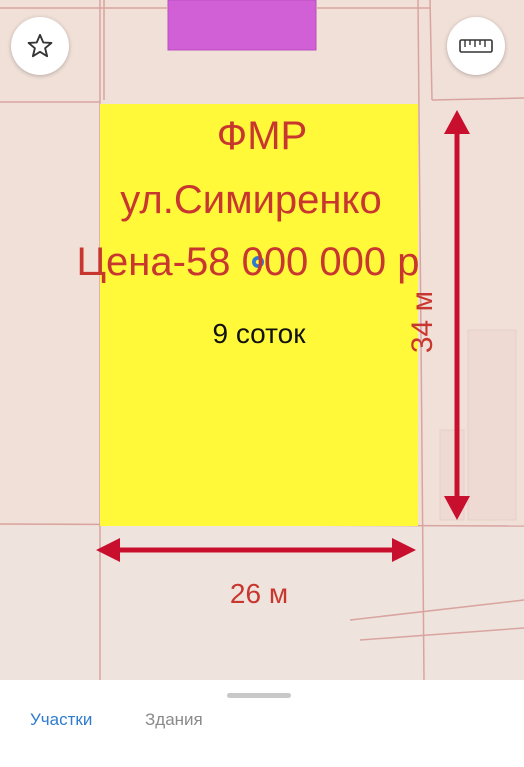 This screenshot has height=767, width=524. What do you see at coordinates (259, 593) in the screenshot?
I see `width-label: 26 м` at bounding box center [259, 593].